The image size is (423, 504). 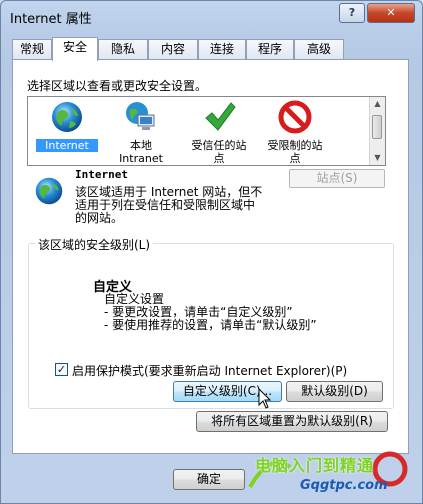 What do you see at coordinates (319, 49) in the screenshot?
I see `tab-advanced: 高级` at bounding box center [319, 49].